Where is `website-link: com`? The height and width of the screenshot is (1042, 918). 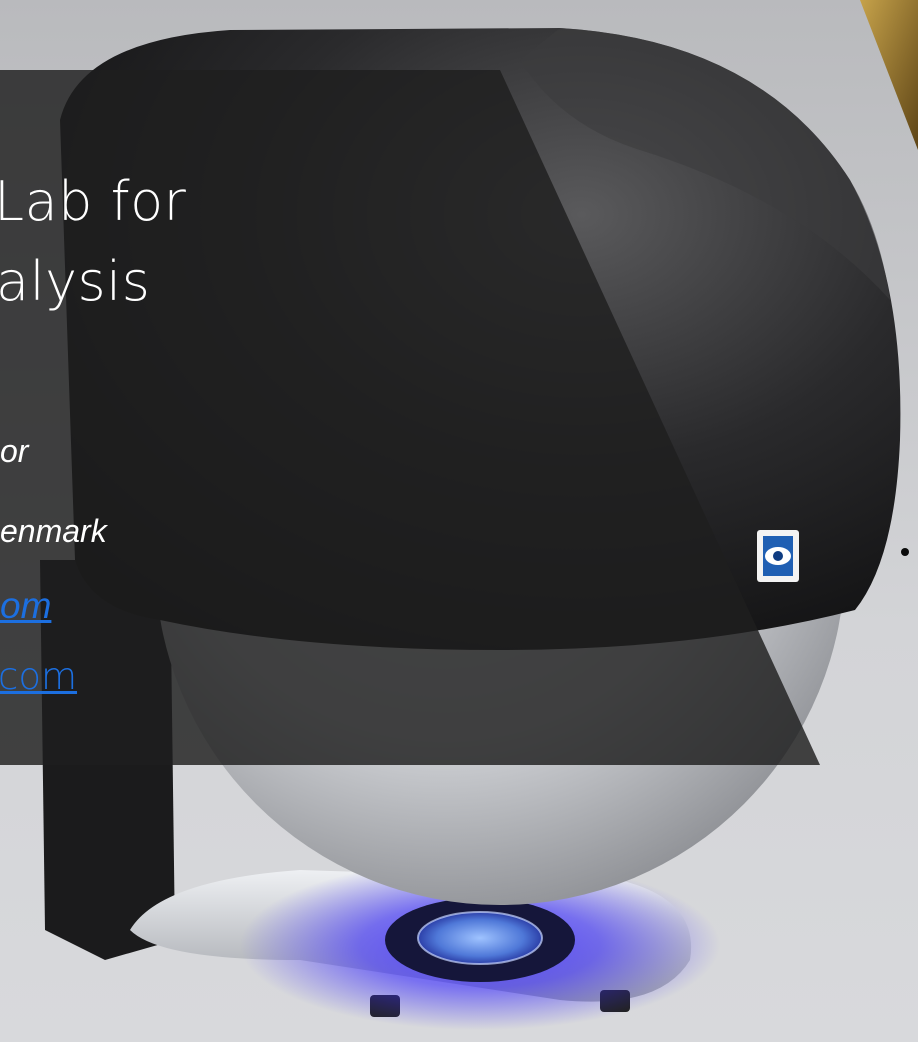 website-link: com is located at coordinates (38, 676).